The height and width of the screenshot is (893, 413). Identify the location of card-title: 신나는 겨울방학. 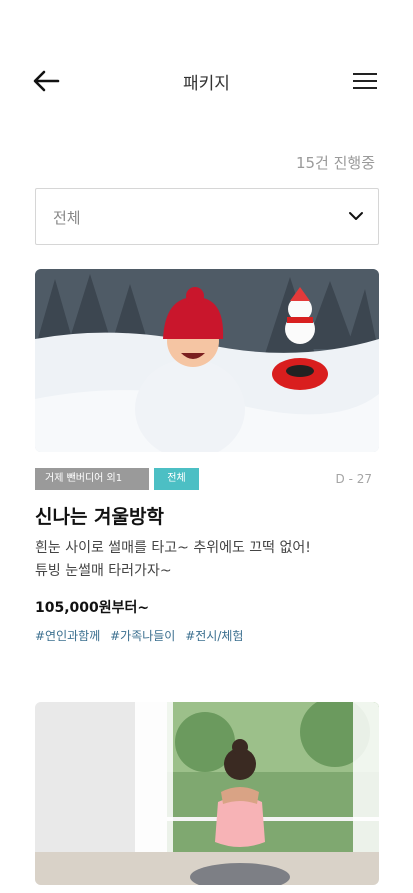
(99, 515).